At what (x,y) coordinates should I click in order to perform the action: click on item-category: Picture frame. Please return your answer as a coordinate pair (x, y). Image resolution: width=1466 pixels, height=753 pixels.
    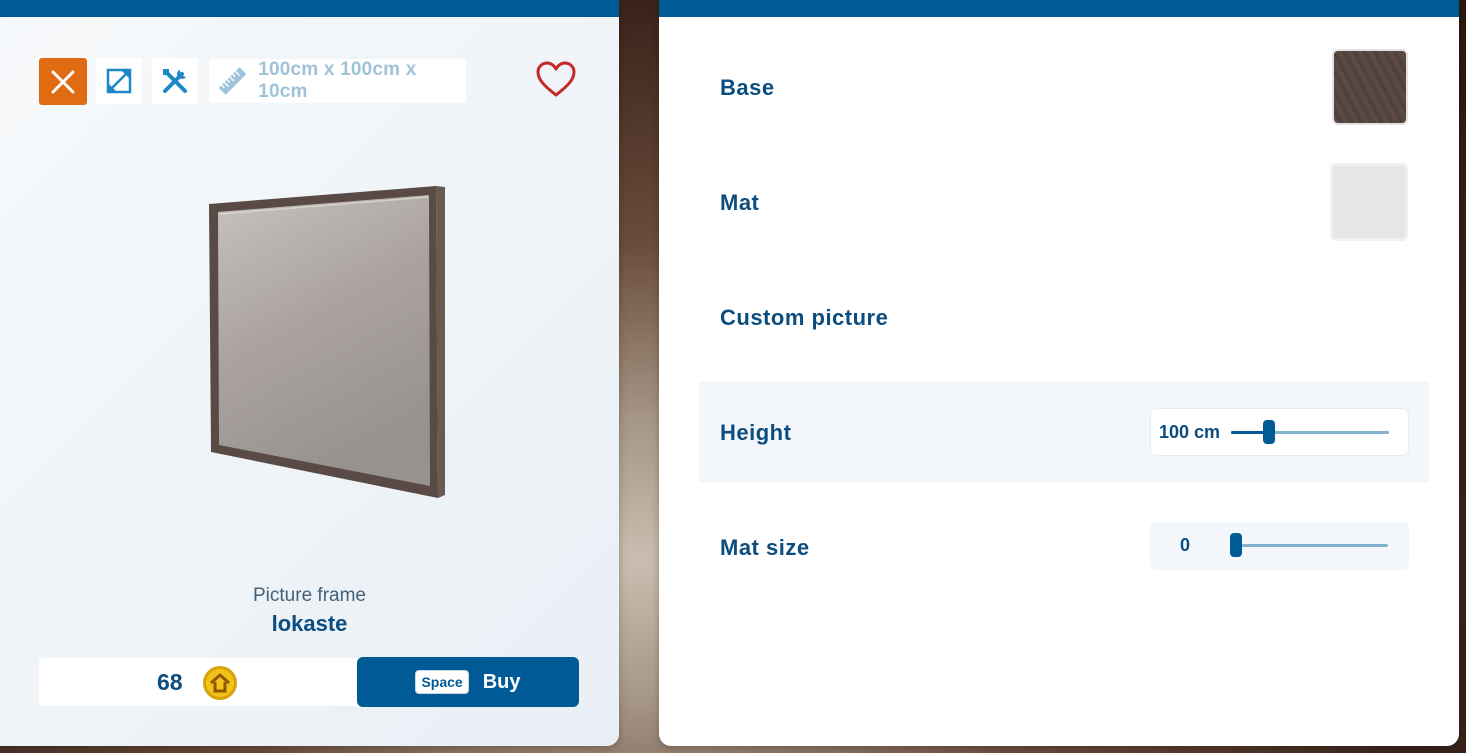
    Looking at the image, I should click on (309, 595).